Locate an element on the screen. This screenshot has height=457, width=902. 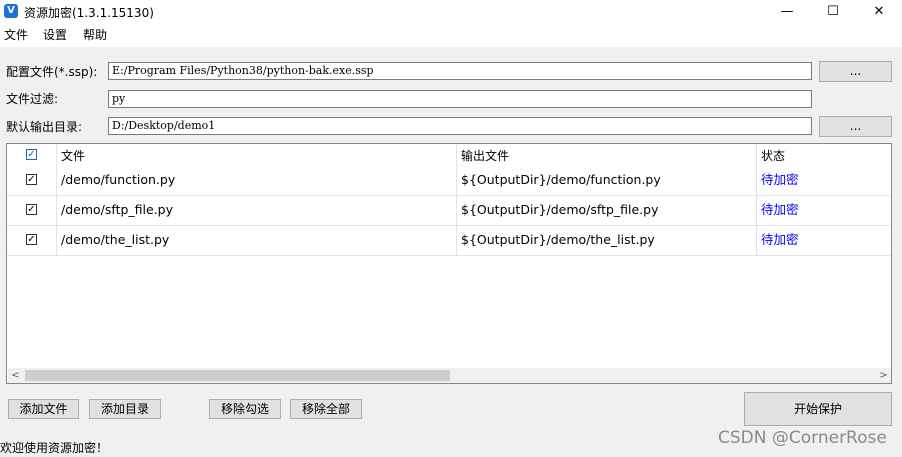
status-bar-text: 欢迎使用资源加密！ is located at coordinates (54, 448).